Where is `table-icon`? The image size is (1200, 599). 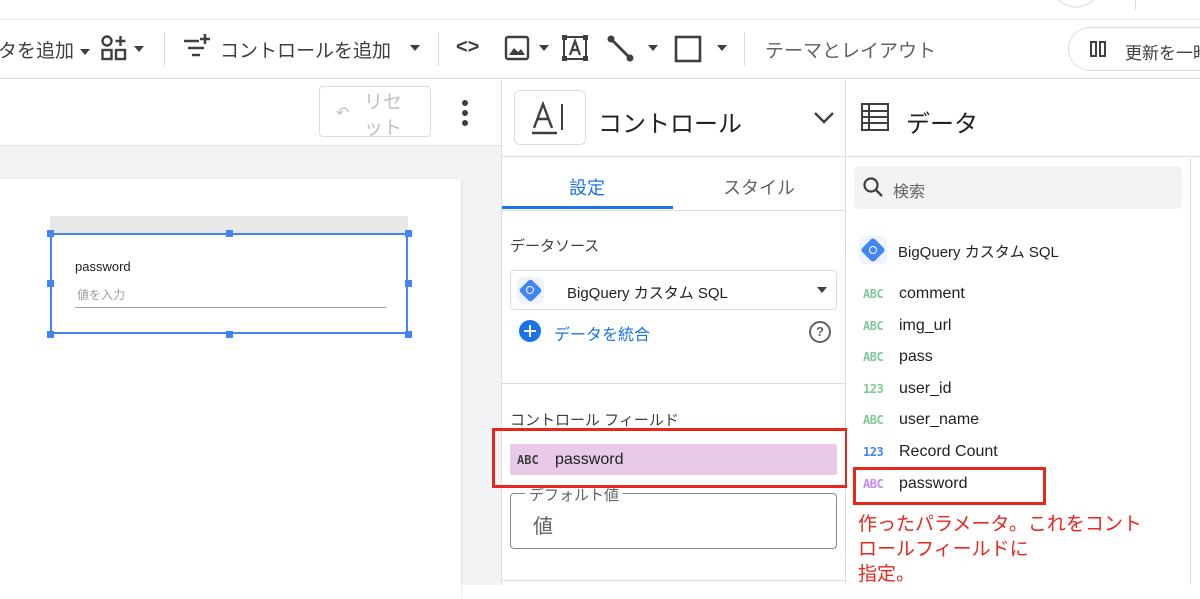
table-icon is located at coordinates (875, 117).